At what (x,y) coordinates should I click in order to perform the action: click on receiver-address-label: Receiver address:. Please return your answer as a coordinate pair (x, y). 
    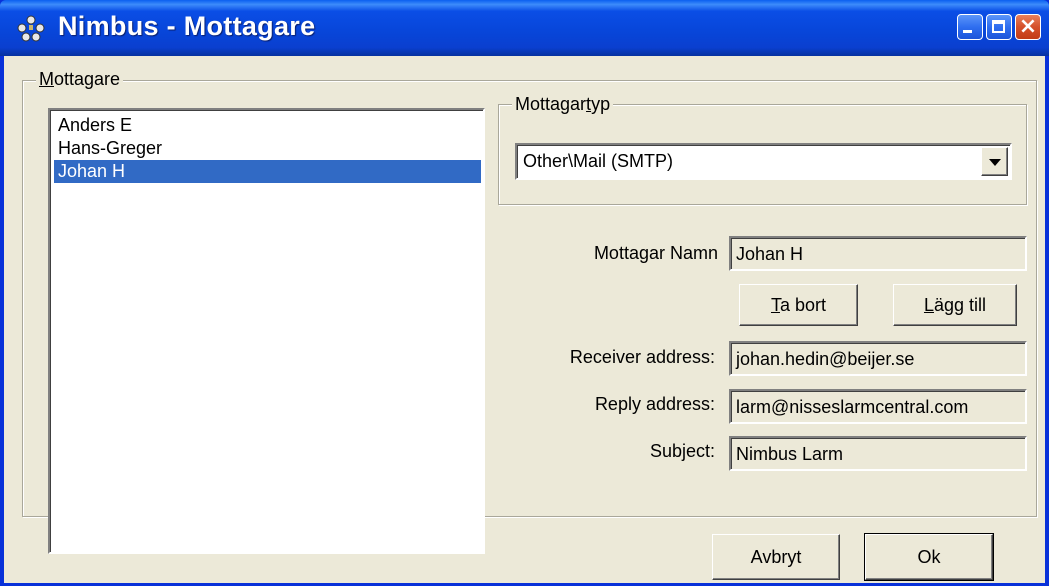
    Looking at the image, I should click on (642, 357).